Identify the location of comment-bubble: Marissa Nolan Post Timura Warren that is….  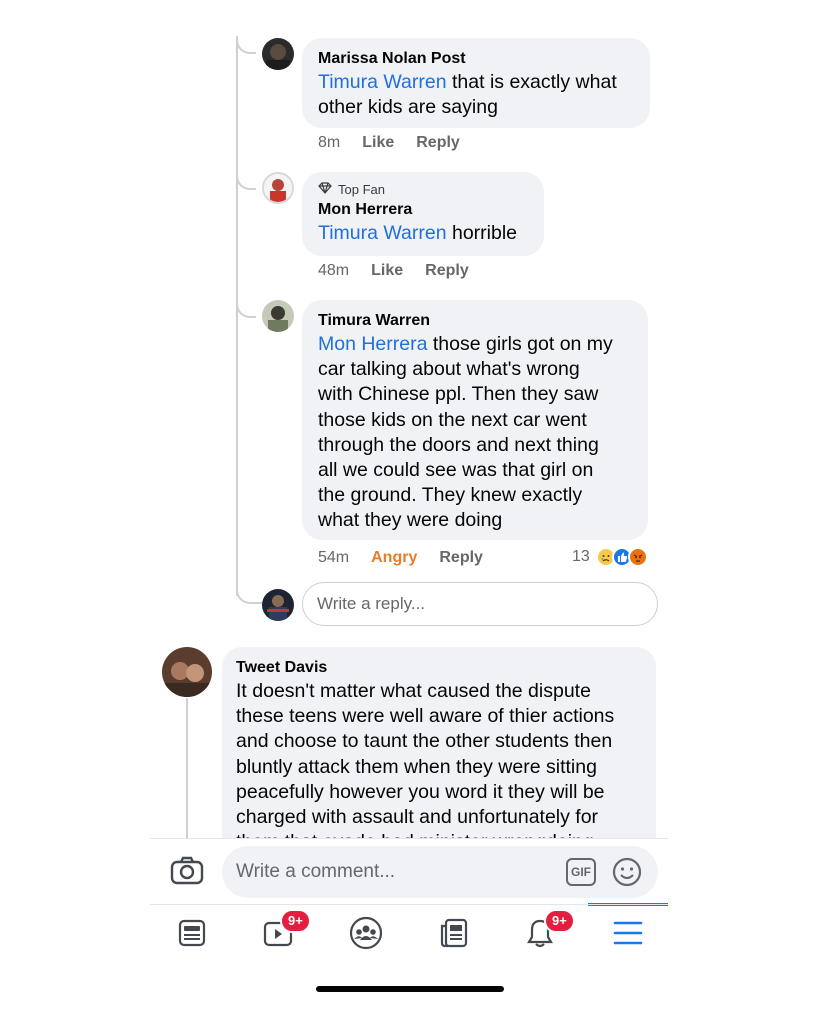
(476, 83).